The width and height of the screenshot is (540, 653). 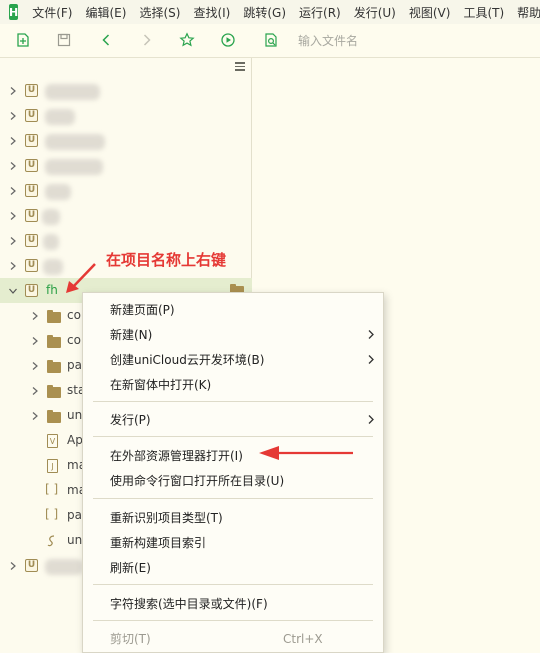 I want to click on menu-item-label: 重新构建项目索引, so click(x=158, y=543).